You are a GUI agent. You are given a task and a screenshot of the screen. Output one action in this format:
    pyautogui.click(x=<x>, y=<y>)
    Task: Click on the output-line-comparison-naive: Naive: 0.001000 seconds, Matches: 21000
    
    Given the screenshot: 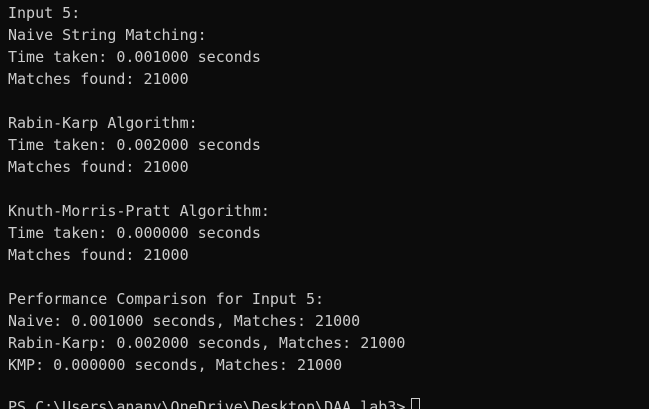 What is the action you would take?
    pyautogui.click(x=184, y=321)
    